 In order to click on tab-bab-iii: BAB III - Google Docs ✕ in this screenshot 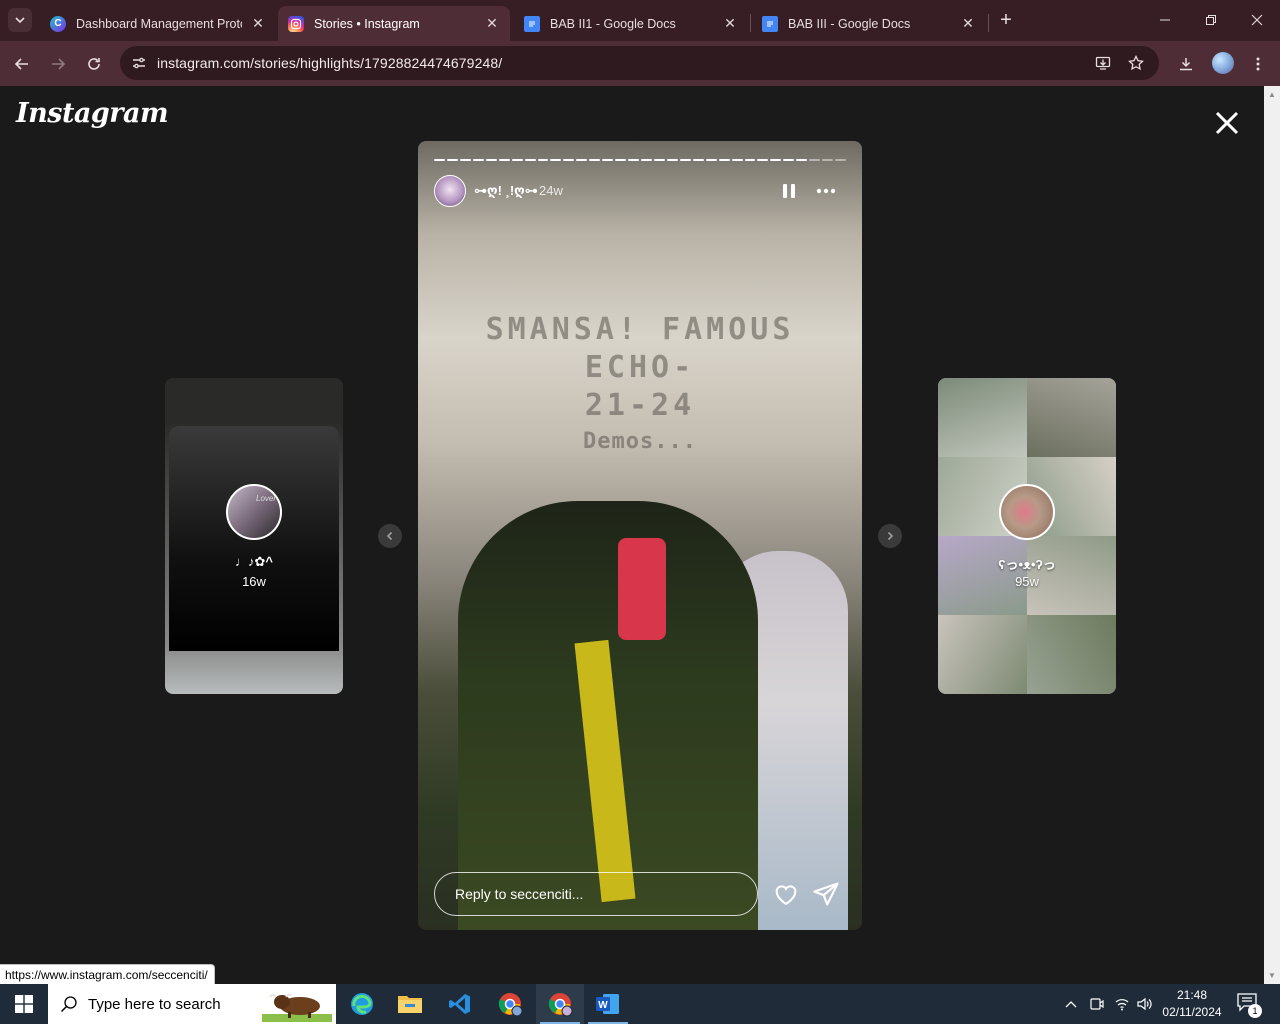, I will do `click(869, 23)`.